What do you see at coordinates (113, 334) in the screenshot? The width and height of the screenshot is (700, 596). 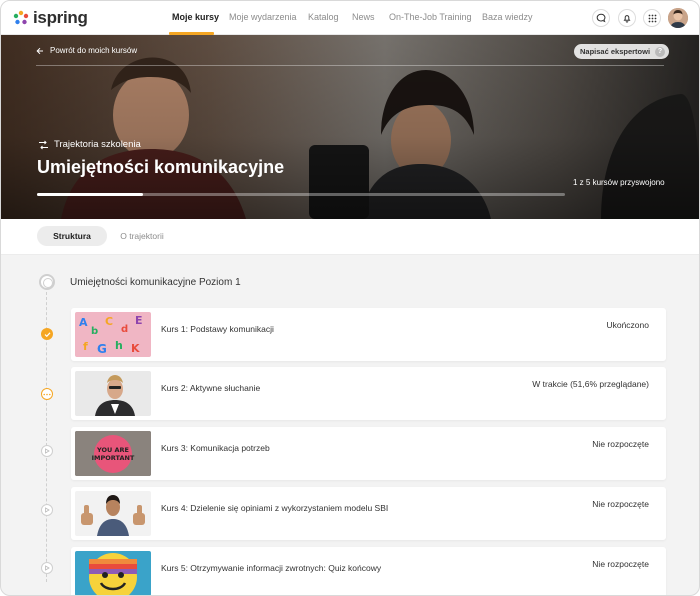 I see `course-thumbnail-letters: A b C d E f G h K` at bounding box center [113, 334].